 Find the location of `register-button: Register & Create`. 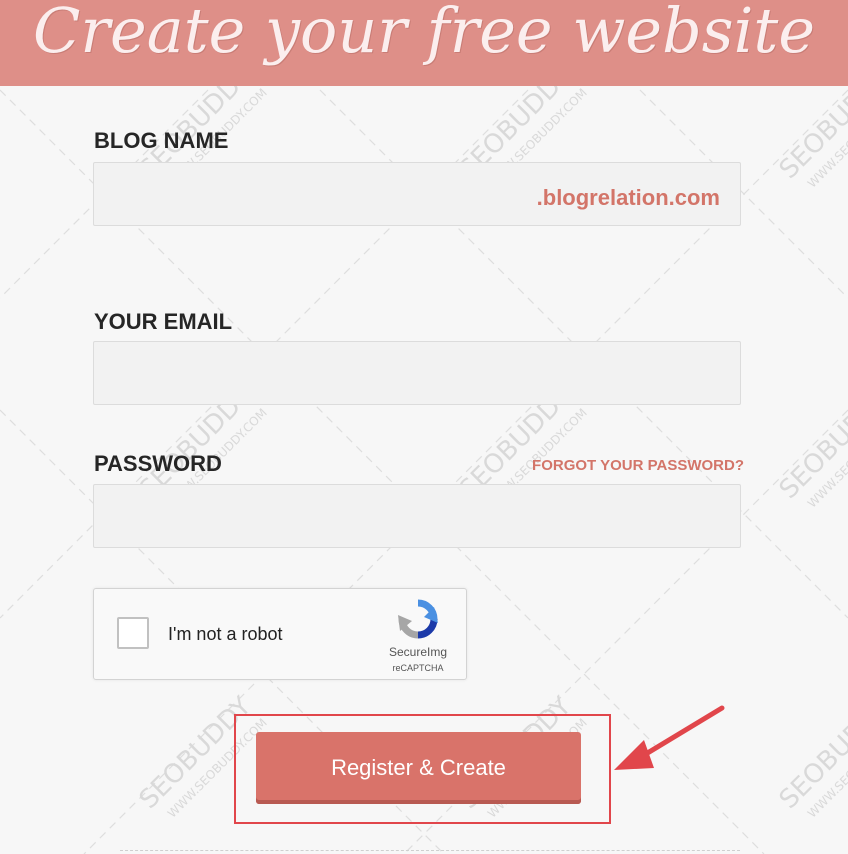

register-button: Register & Create is located at coordinates (418, 768).